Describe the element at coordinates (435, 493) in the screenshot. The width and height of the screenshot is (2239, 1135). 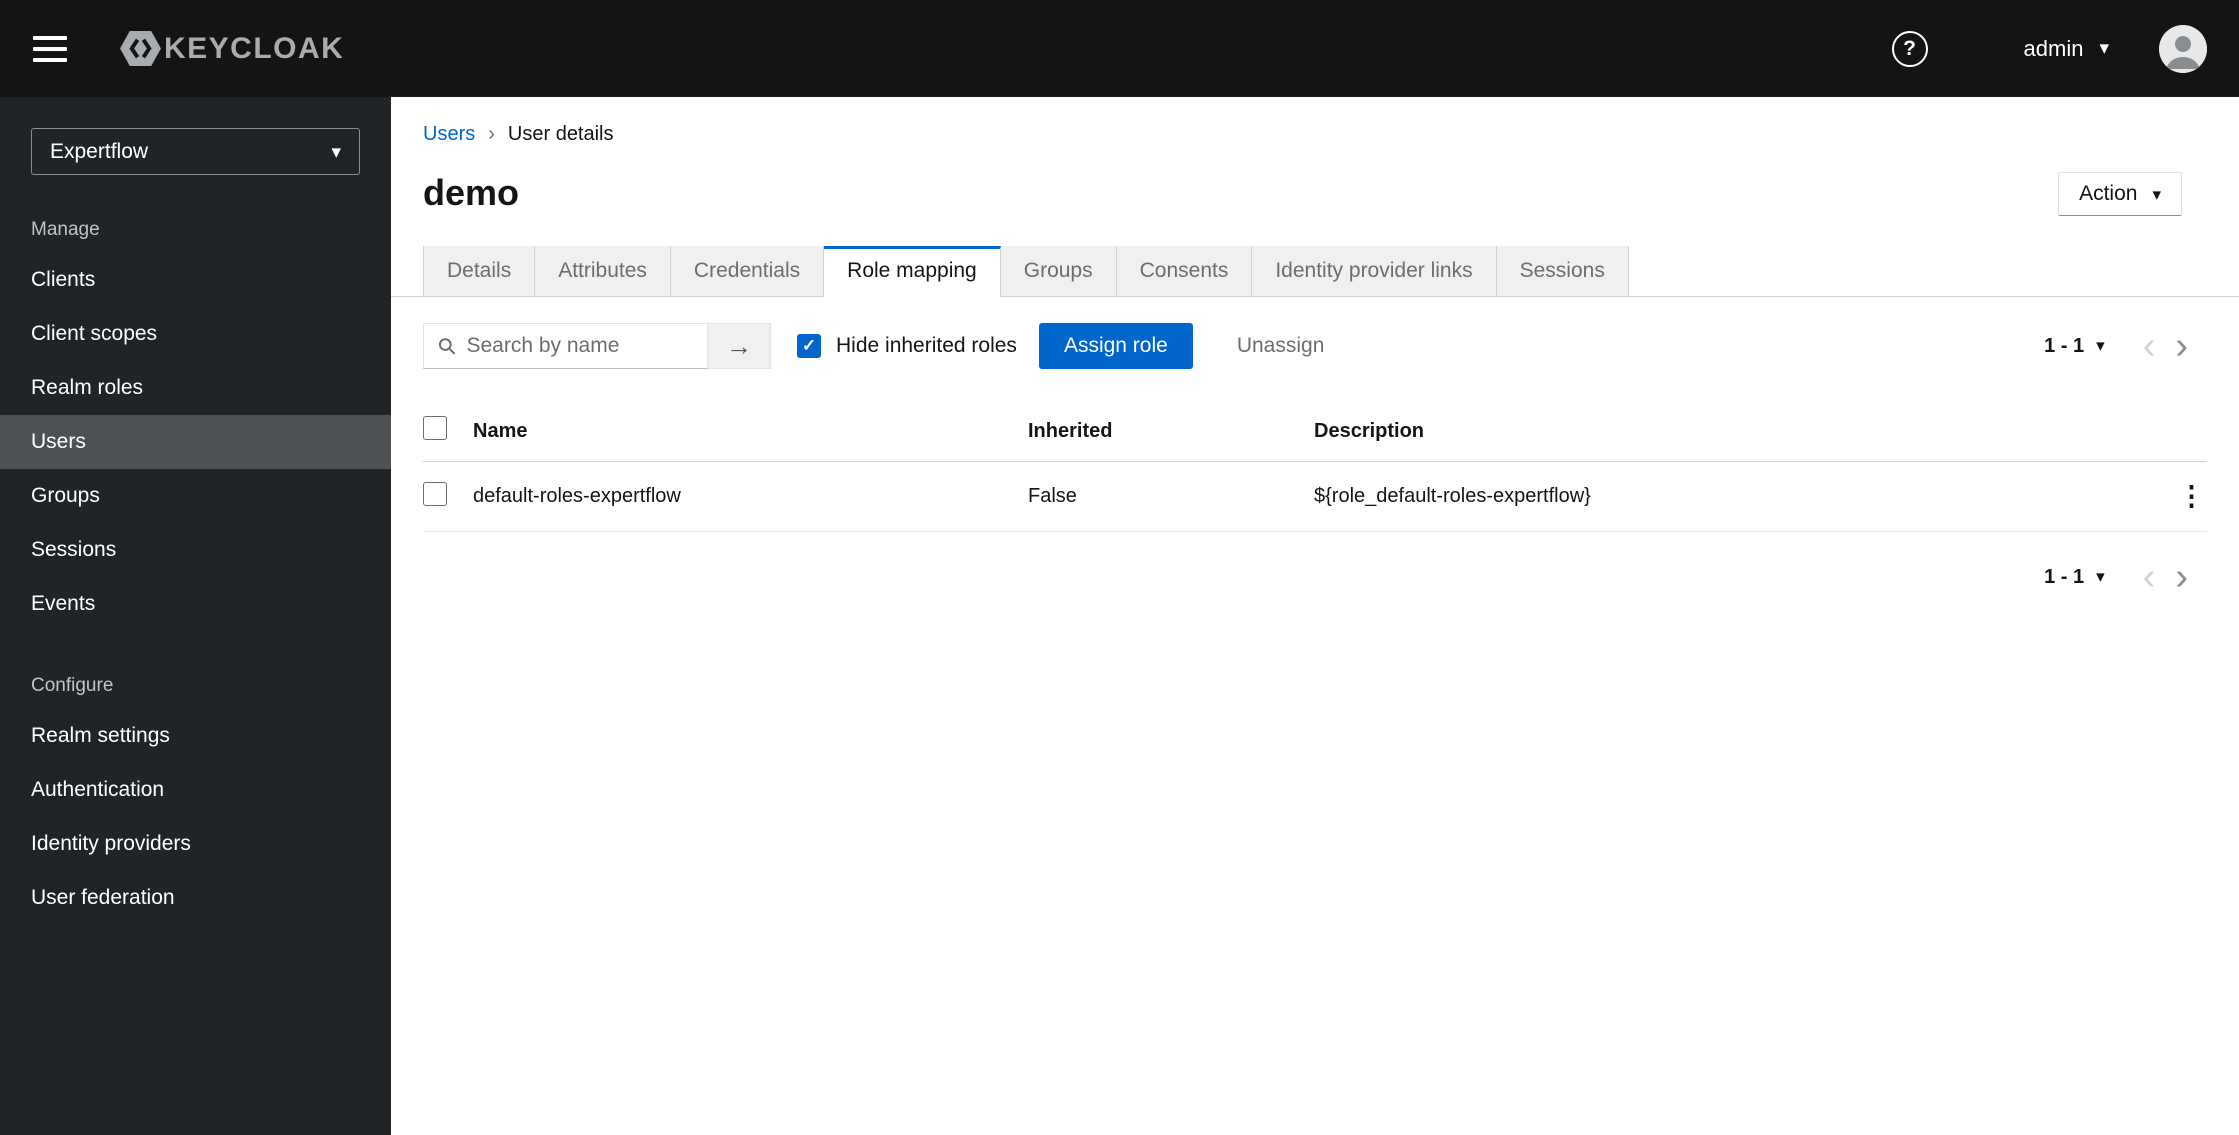
I see `row-checkbox` at that location.